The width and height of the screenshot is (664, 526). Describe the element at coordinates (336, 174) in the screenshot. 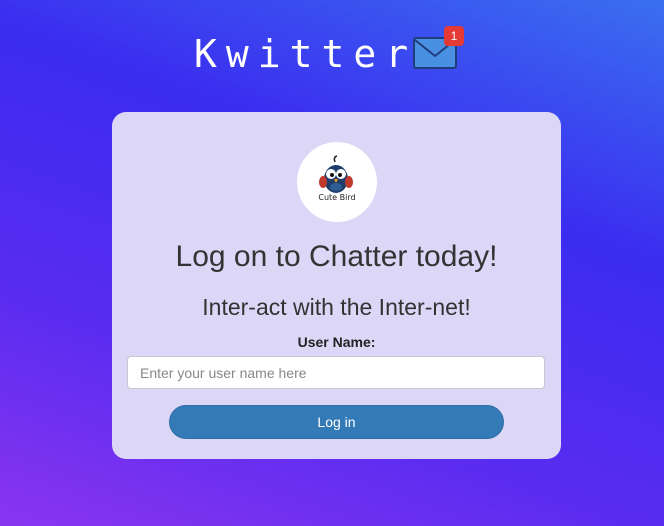

I see `cute-bird-logo` at that location.